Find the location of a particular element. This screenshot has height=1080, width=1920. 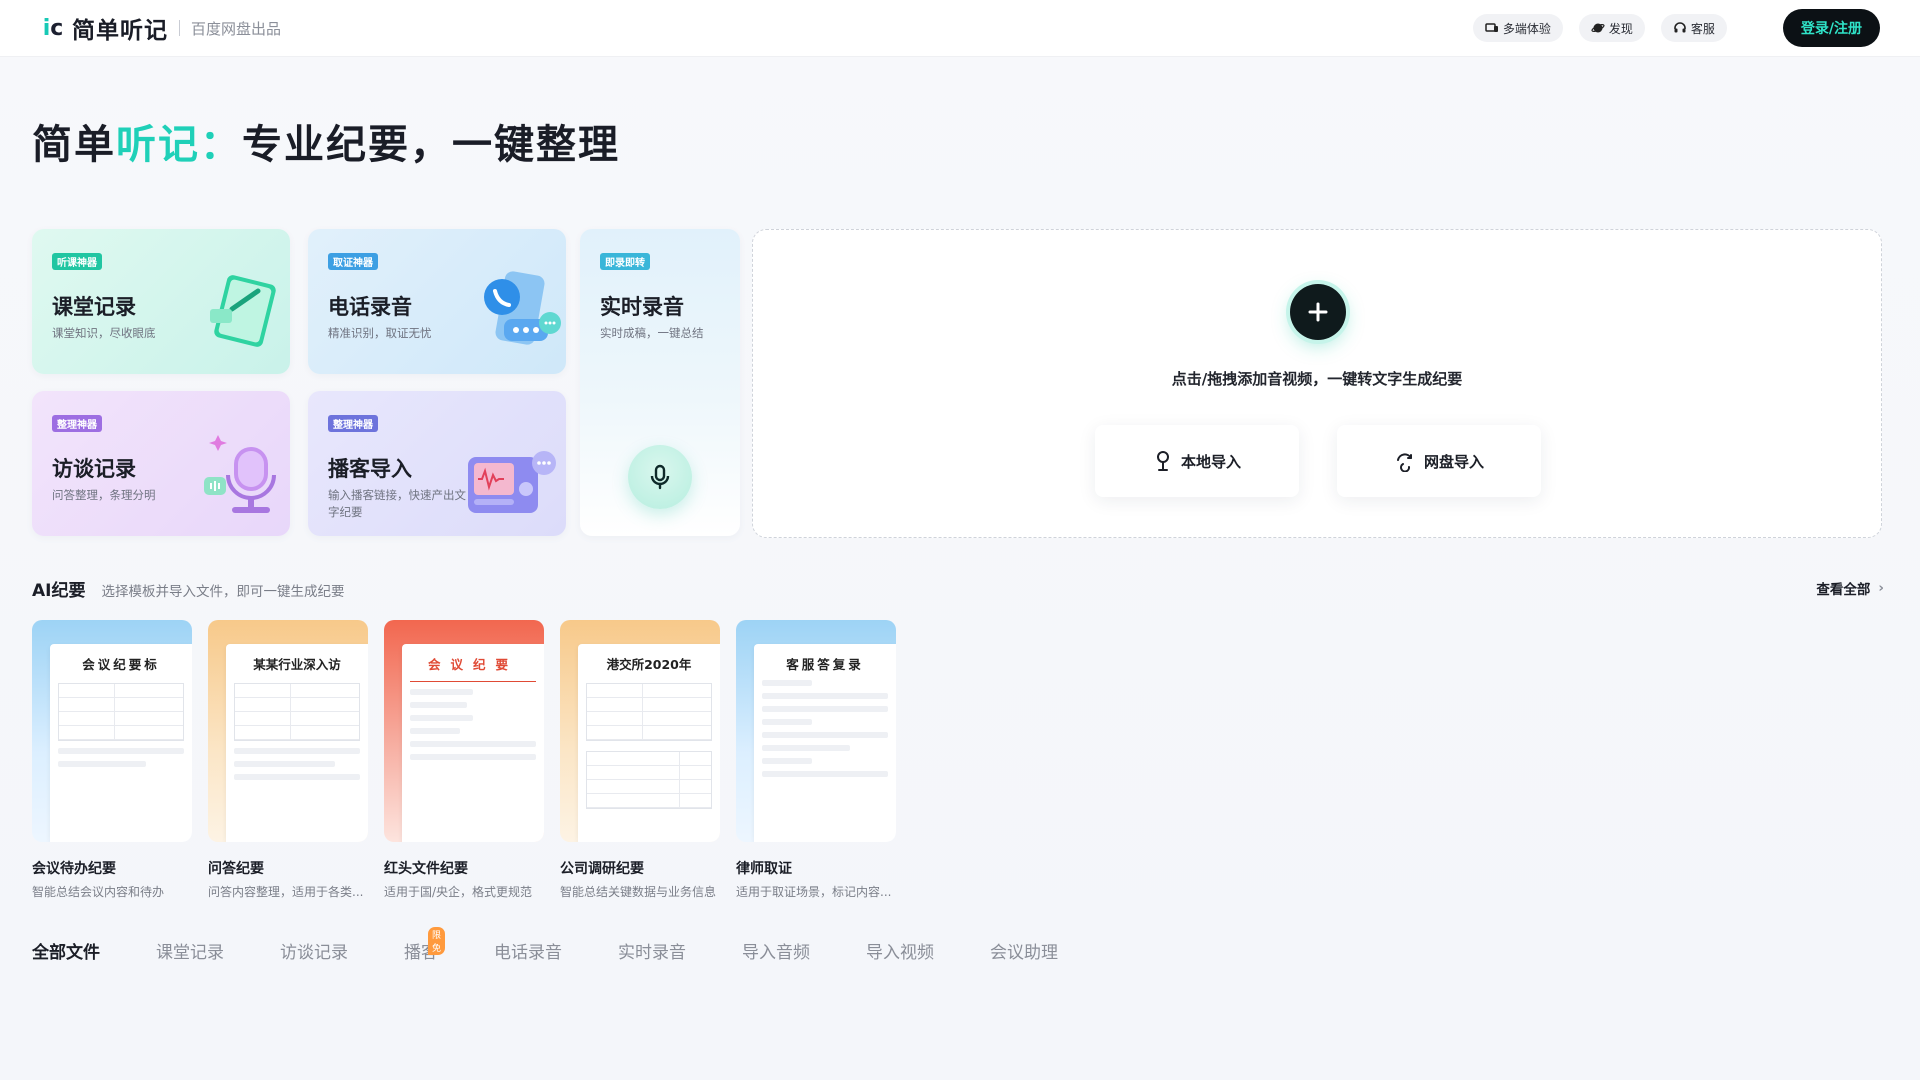

thumb-title: 会议纪要 is located at coordinates (472, 664).